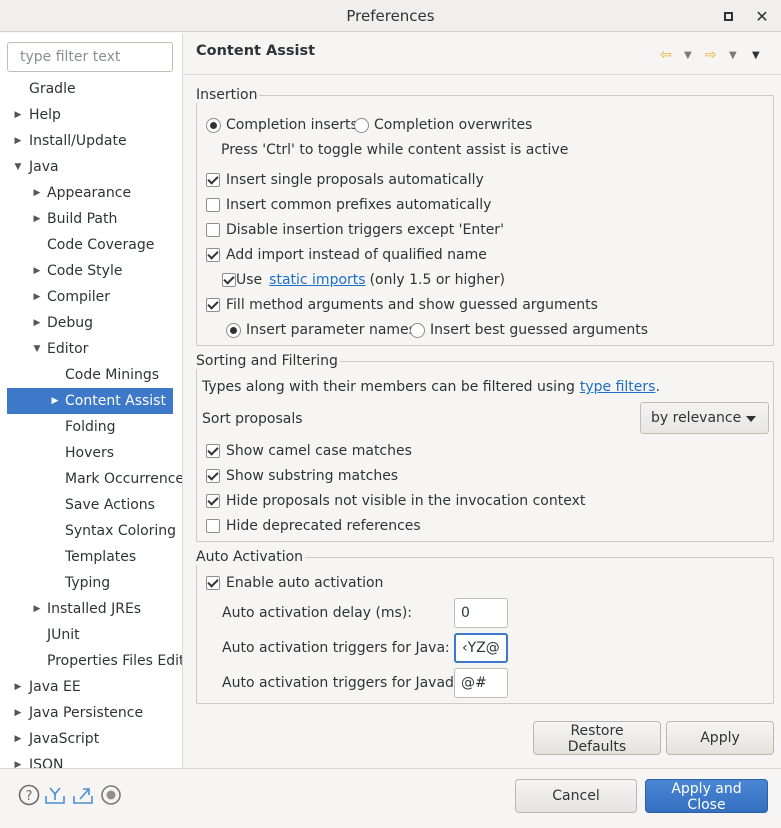 This screenshot has width=781, height=828. I want to click on tree-item: ▶ Build Path, so click(91, 219).